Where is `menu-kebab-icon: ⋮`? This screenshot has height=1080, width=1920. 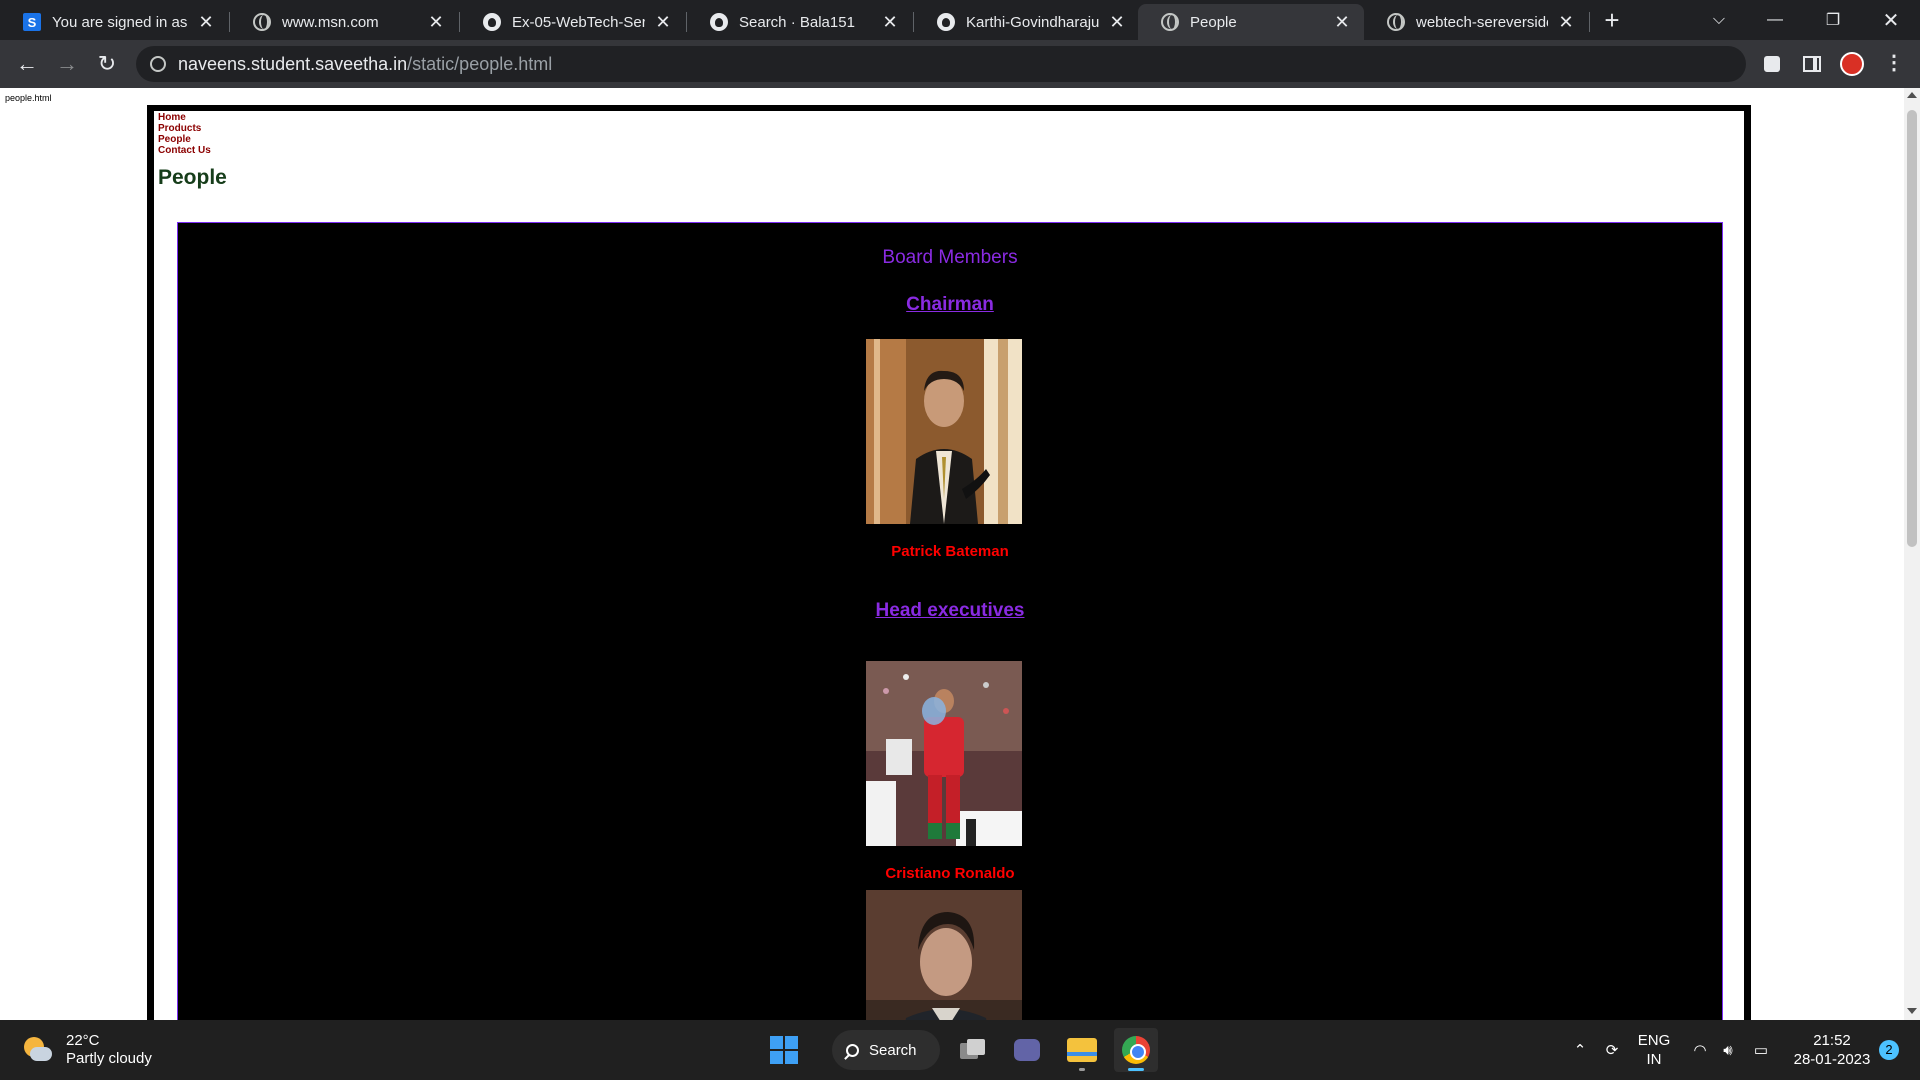
menu-kebab-icon: ⋮ is located at coordinates (1894, 64).